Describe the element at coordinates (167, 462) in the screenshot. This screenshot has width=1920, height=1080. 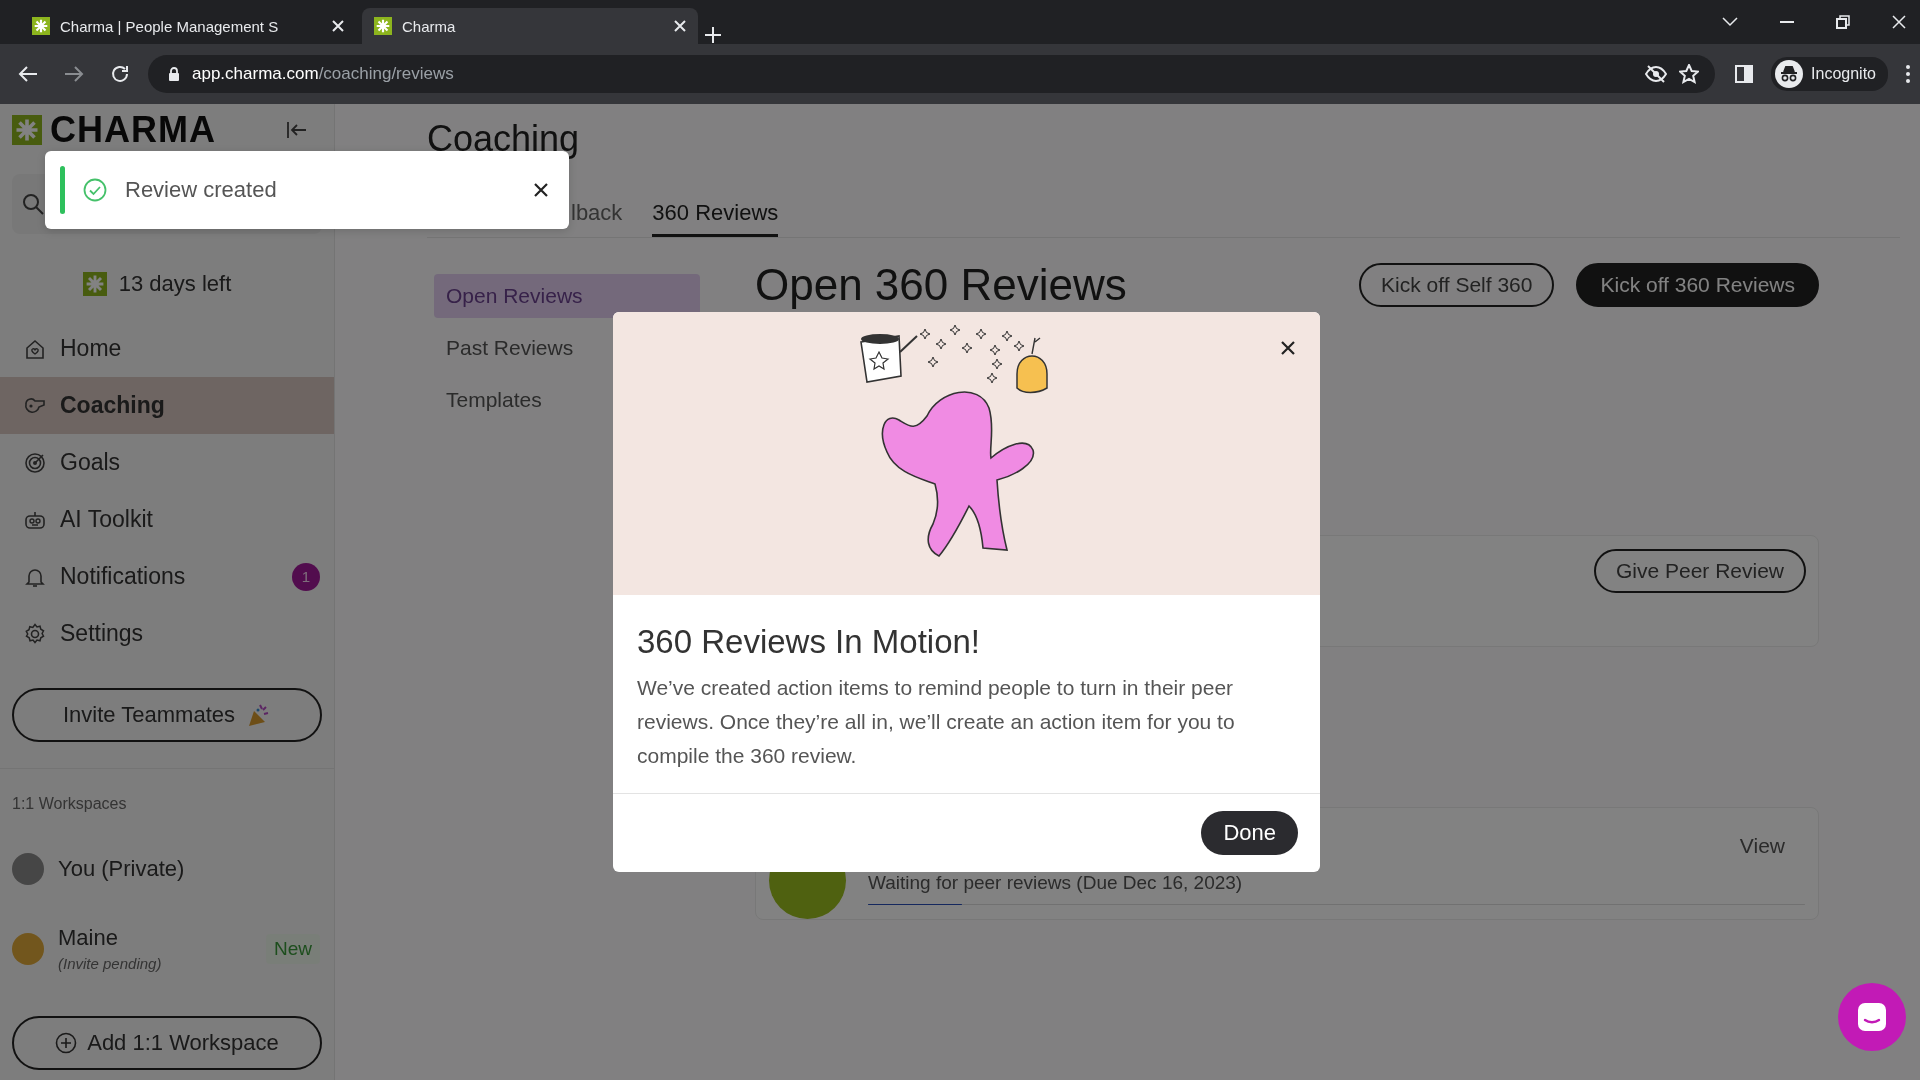
I see `nav-item: Goals` at that location.